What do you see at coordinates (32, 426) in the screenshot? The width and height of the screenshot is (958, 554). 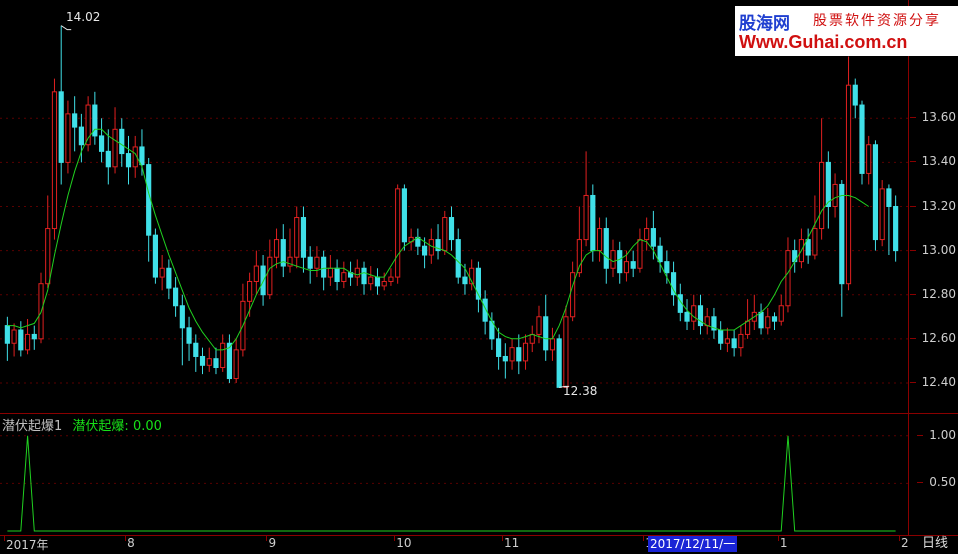 I see `indicator-label: 潜伏起爆1` at bounding box center [32, 426].